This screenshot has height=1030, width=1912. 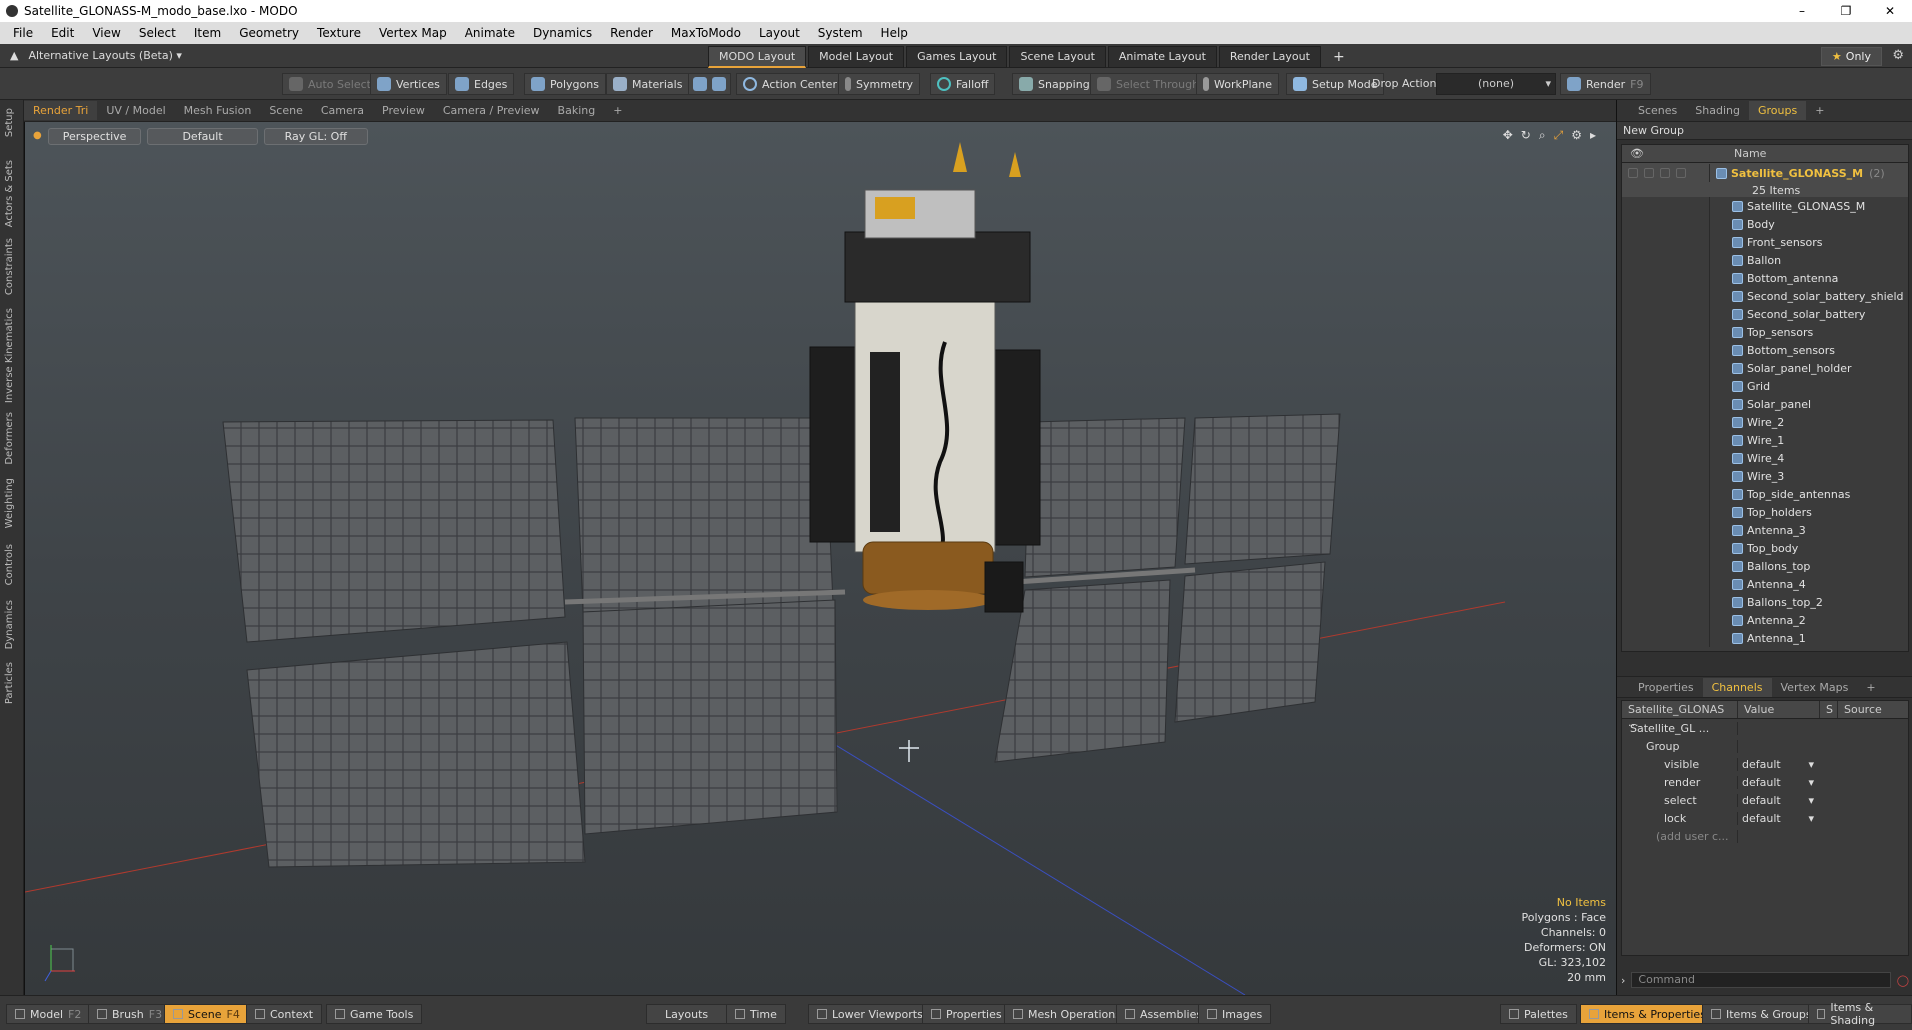 I want to click on setup-mode-button: Setup Mode, so click(x=1335, y=84).